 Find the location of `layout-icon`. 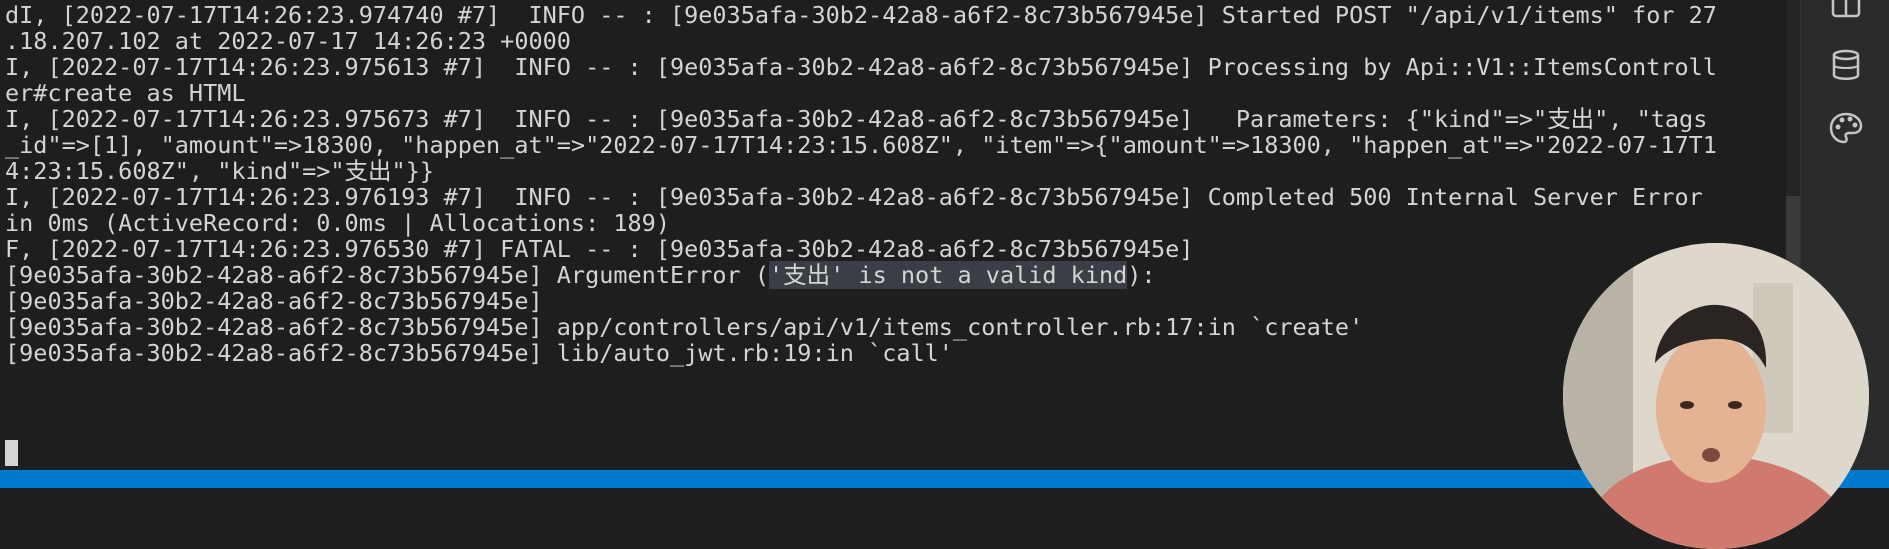

layout-icon is located at coordinates (1846, 18).